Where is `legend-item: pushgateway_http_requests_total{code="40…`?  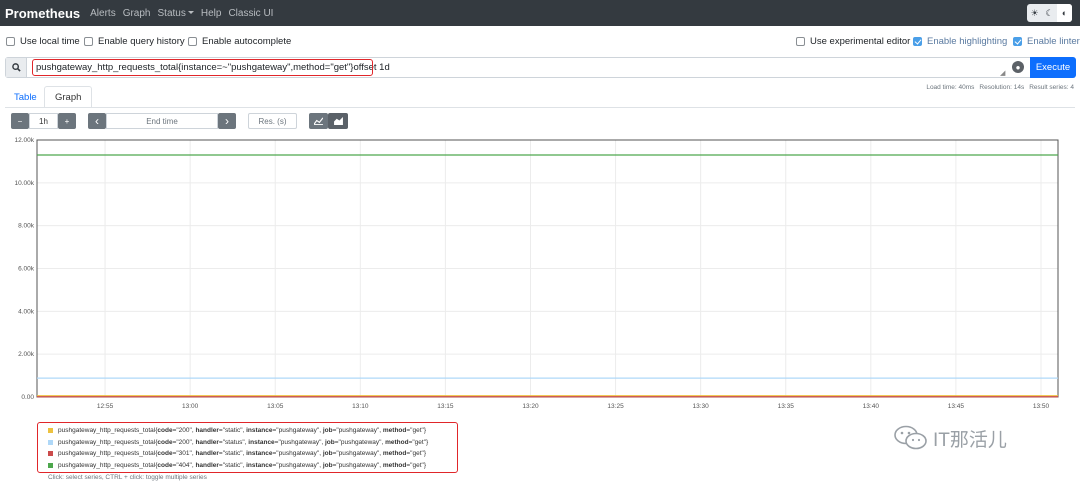
legend-item: pushgateway_http_requests_total{code="40… is located at coordinates (237, 465).